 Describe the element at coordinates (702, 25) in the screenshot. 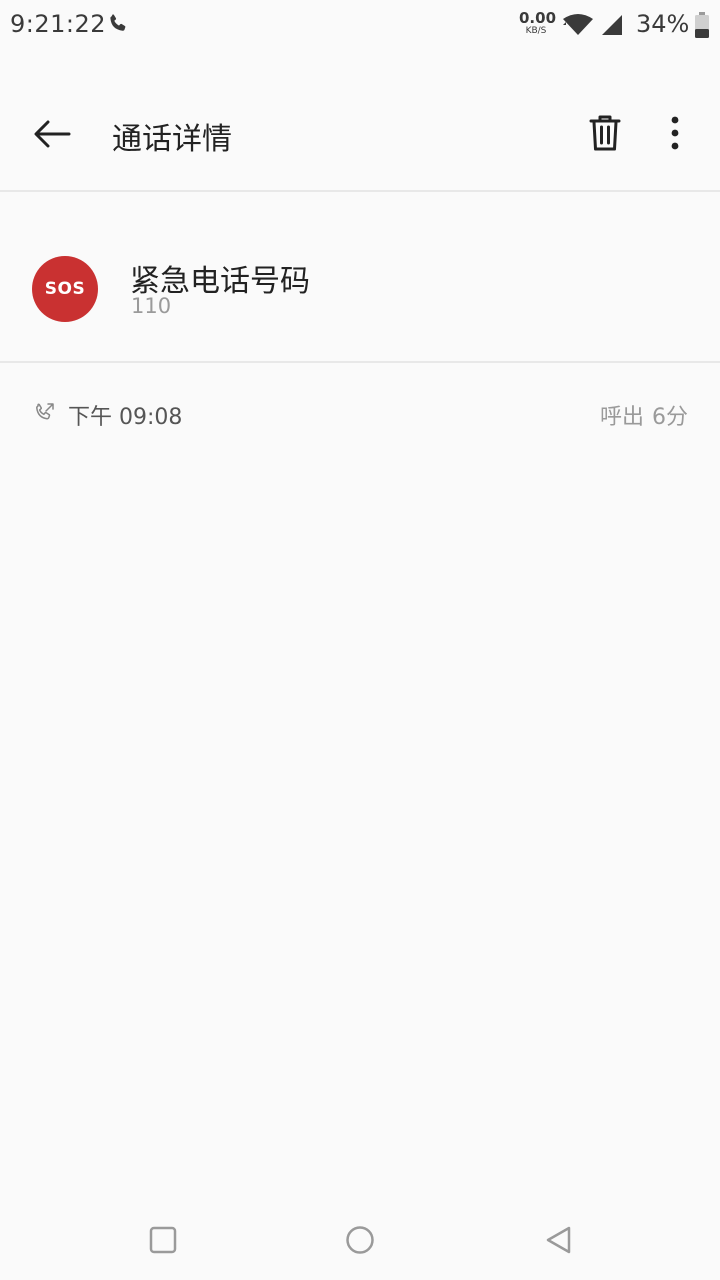

I see `battery-icon` at that location.